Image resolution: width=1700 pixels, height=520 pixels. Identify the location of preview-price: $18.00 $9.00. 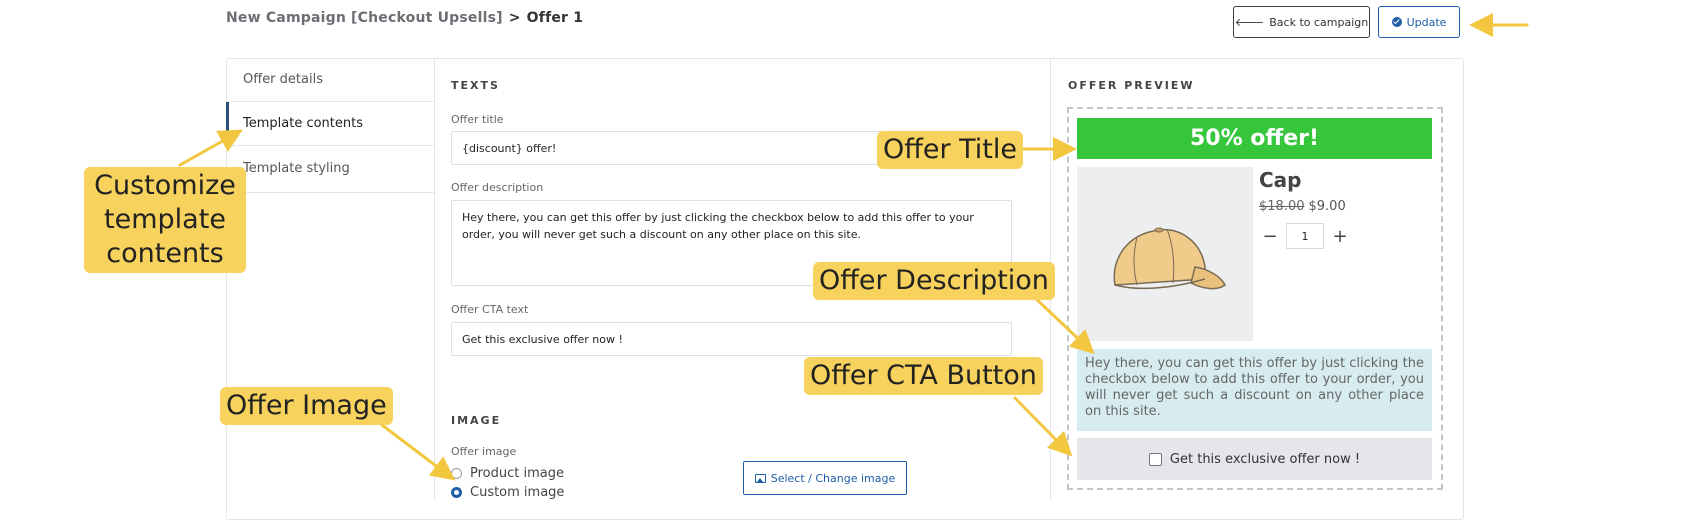
(1302, 206).